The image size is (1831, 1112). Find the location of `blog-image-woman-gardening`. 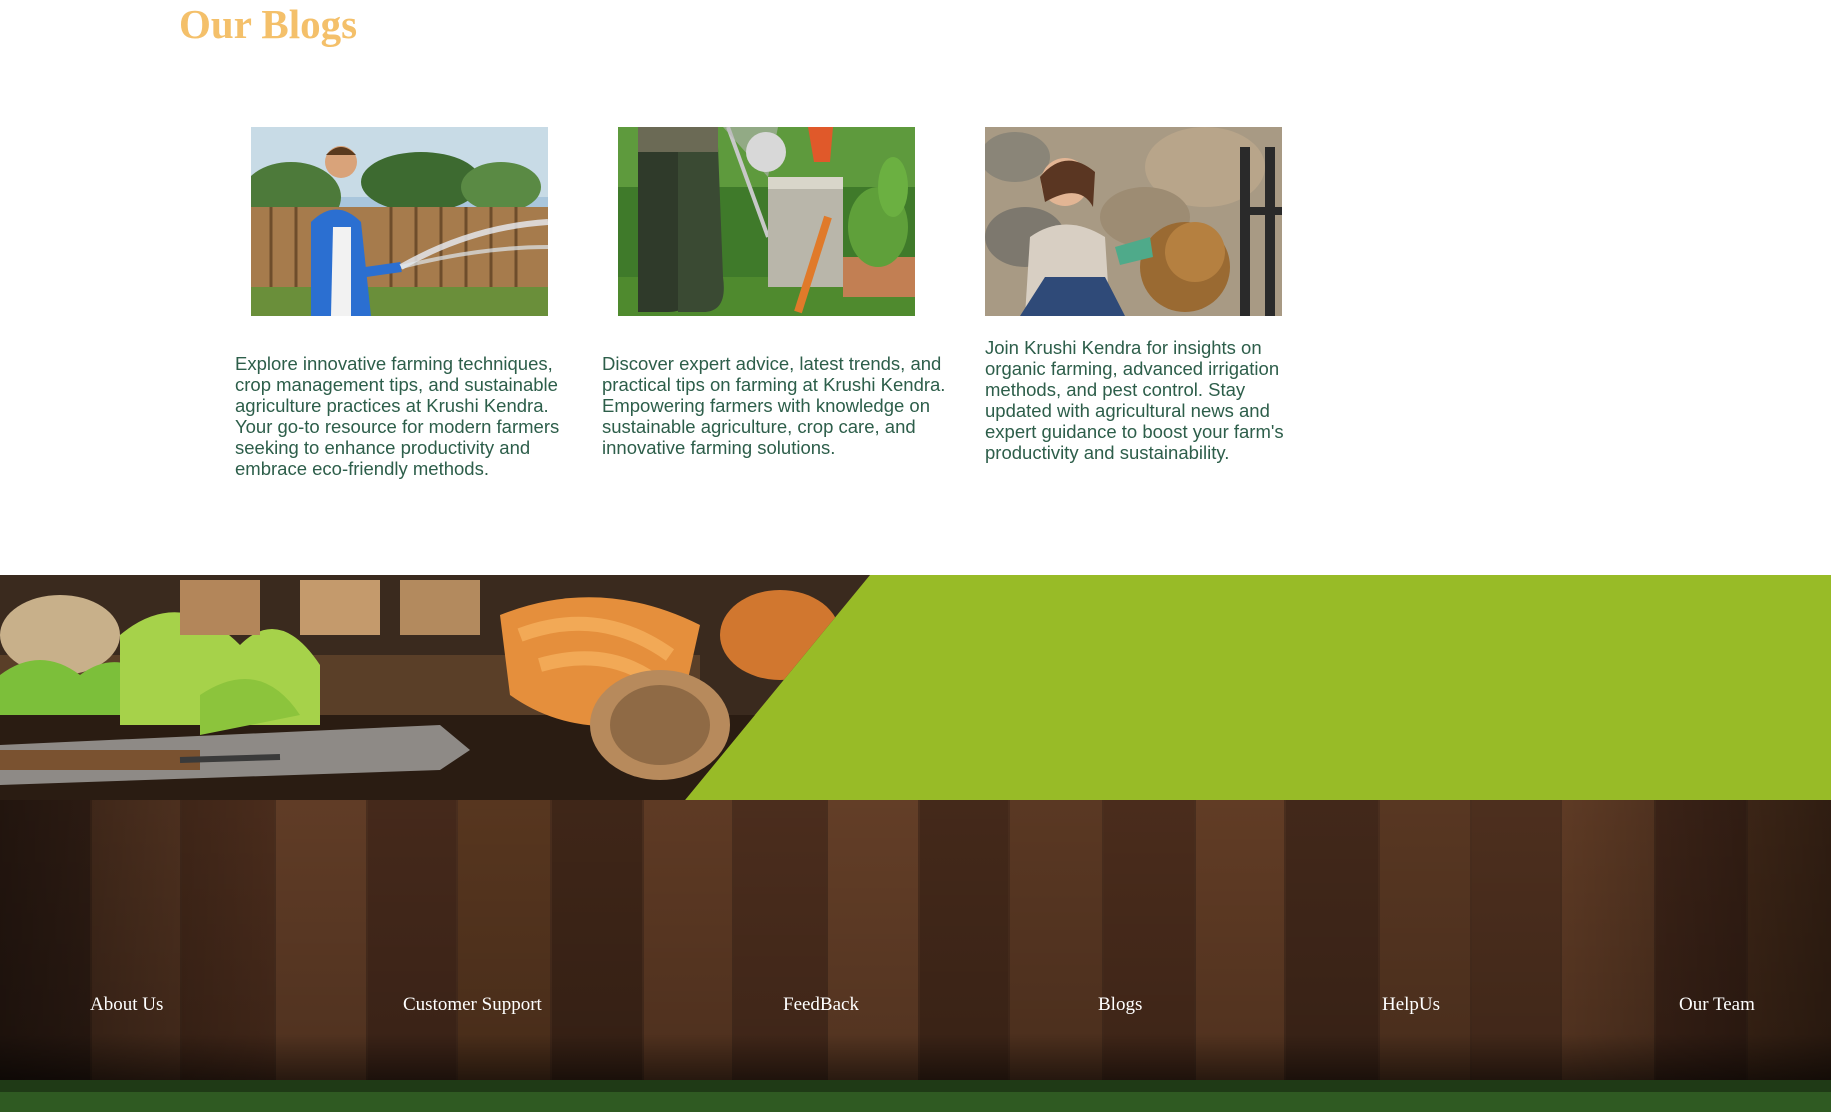

blog-image-woman-gardening is located at coordinates (1133, 221).